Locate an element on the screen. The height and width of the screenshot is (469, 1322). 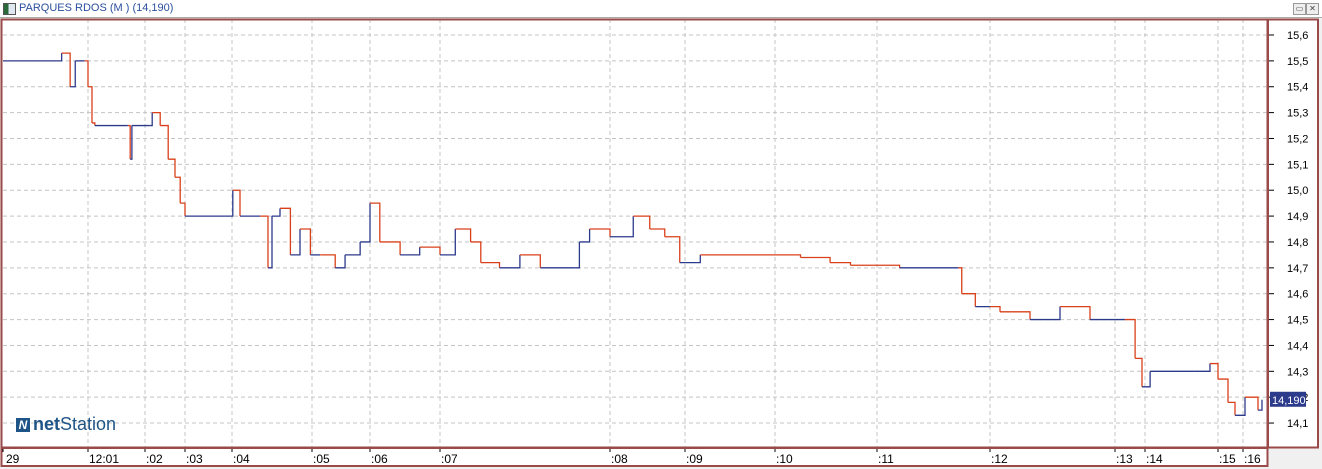
y-tick-label: 15,4 is located at coordinates (1297, 88).